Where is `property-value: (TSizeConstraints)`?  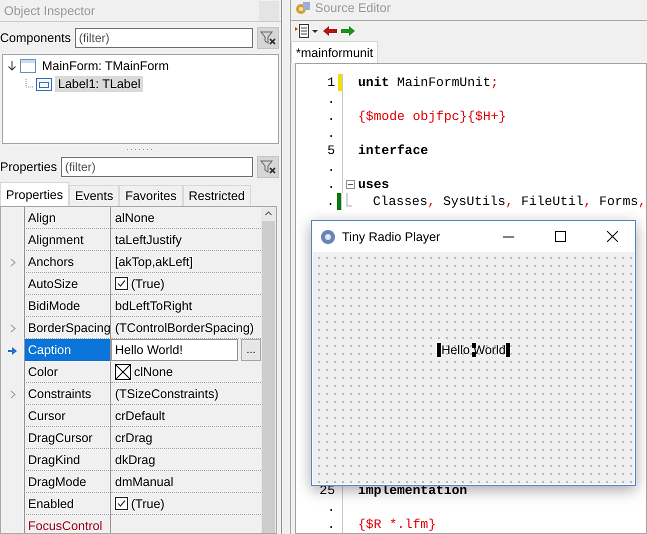
property-value: (TSizeConstraints) is located at coordinates (166, 393).